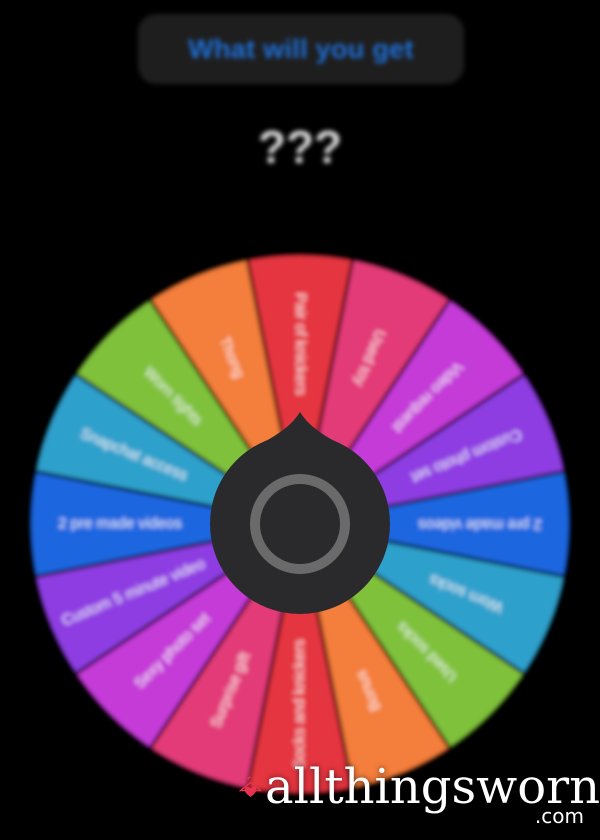 This screenshot has height=840, width=600. What do you see at coordinates (250, 786) in the screenshot?
I see `hanger-heart-icon` at bounding box center [250, 786].